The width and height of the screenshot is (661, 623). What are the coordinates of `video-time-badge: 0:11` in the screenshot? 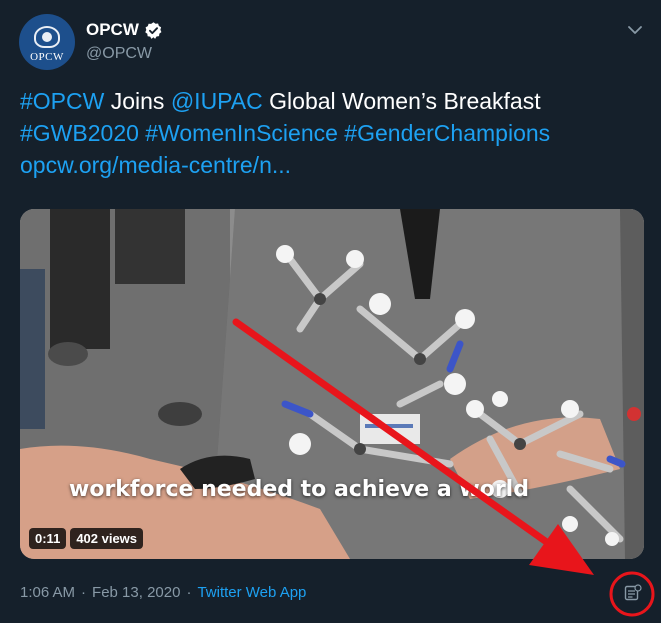 It's located at (48, 538).